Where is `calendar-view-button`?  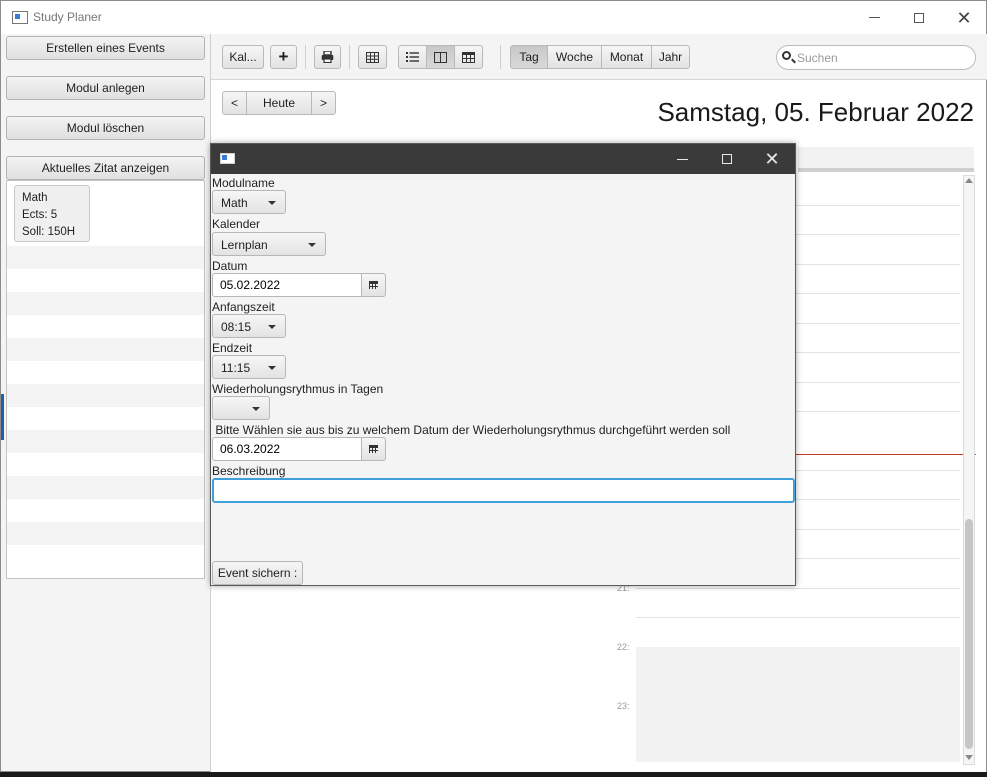 calendar-view-button is located at coordinates (468, 57).